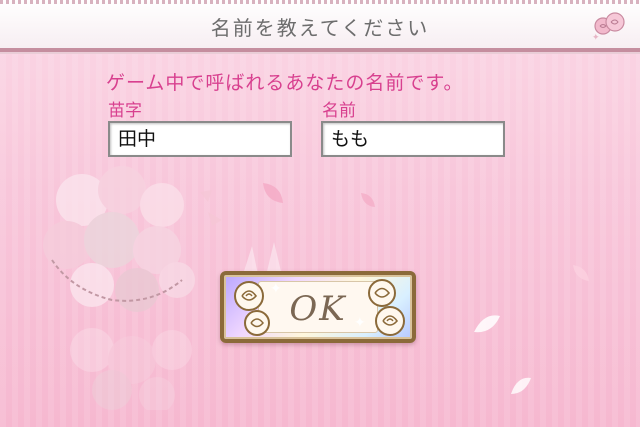 This screenshot has height=427, width=640. I want to click on title-bar: 名前を教えてください ✦, so click(320, 26).